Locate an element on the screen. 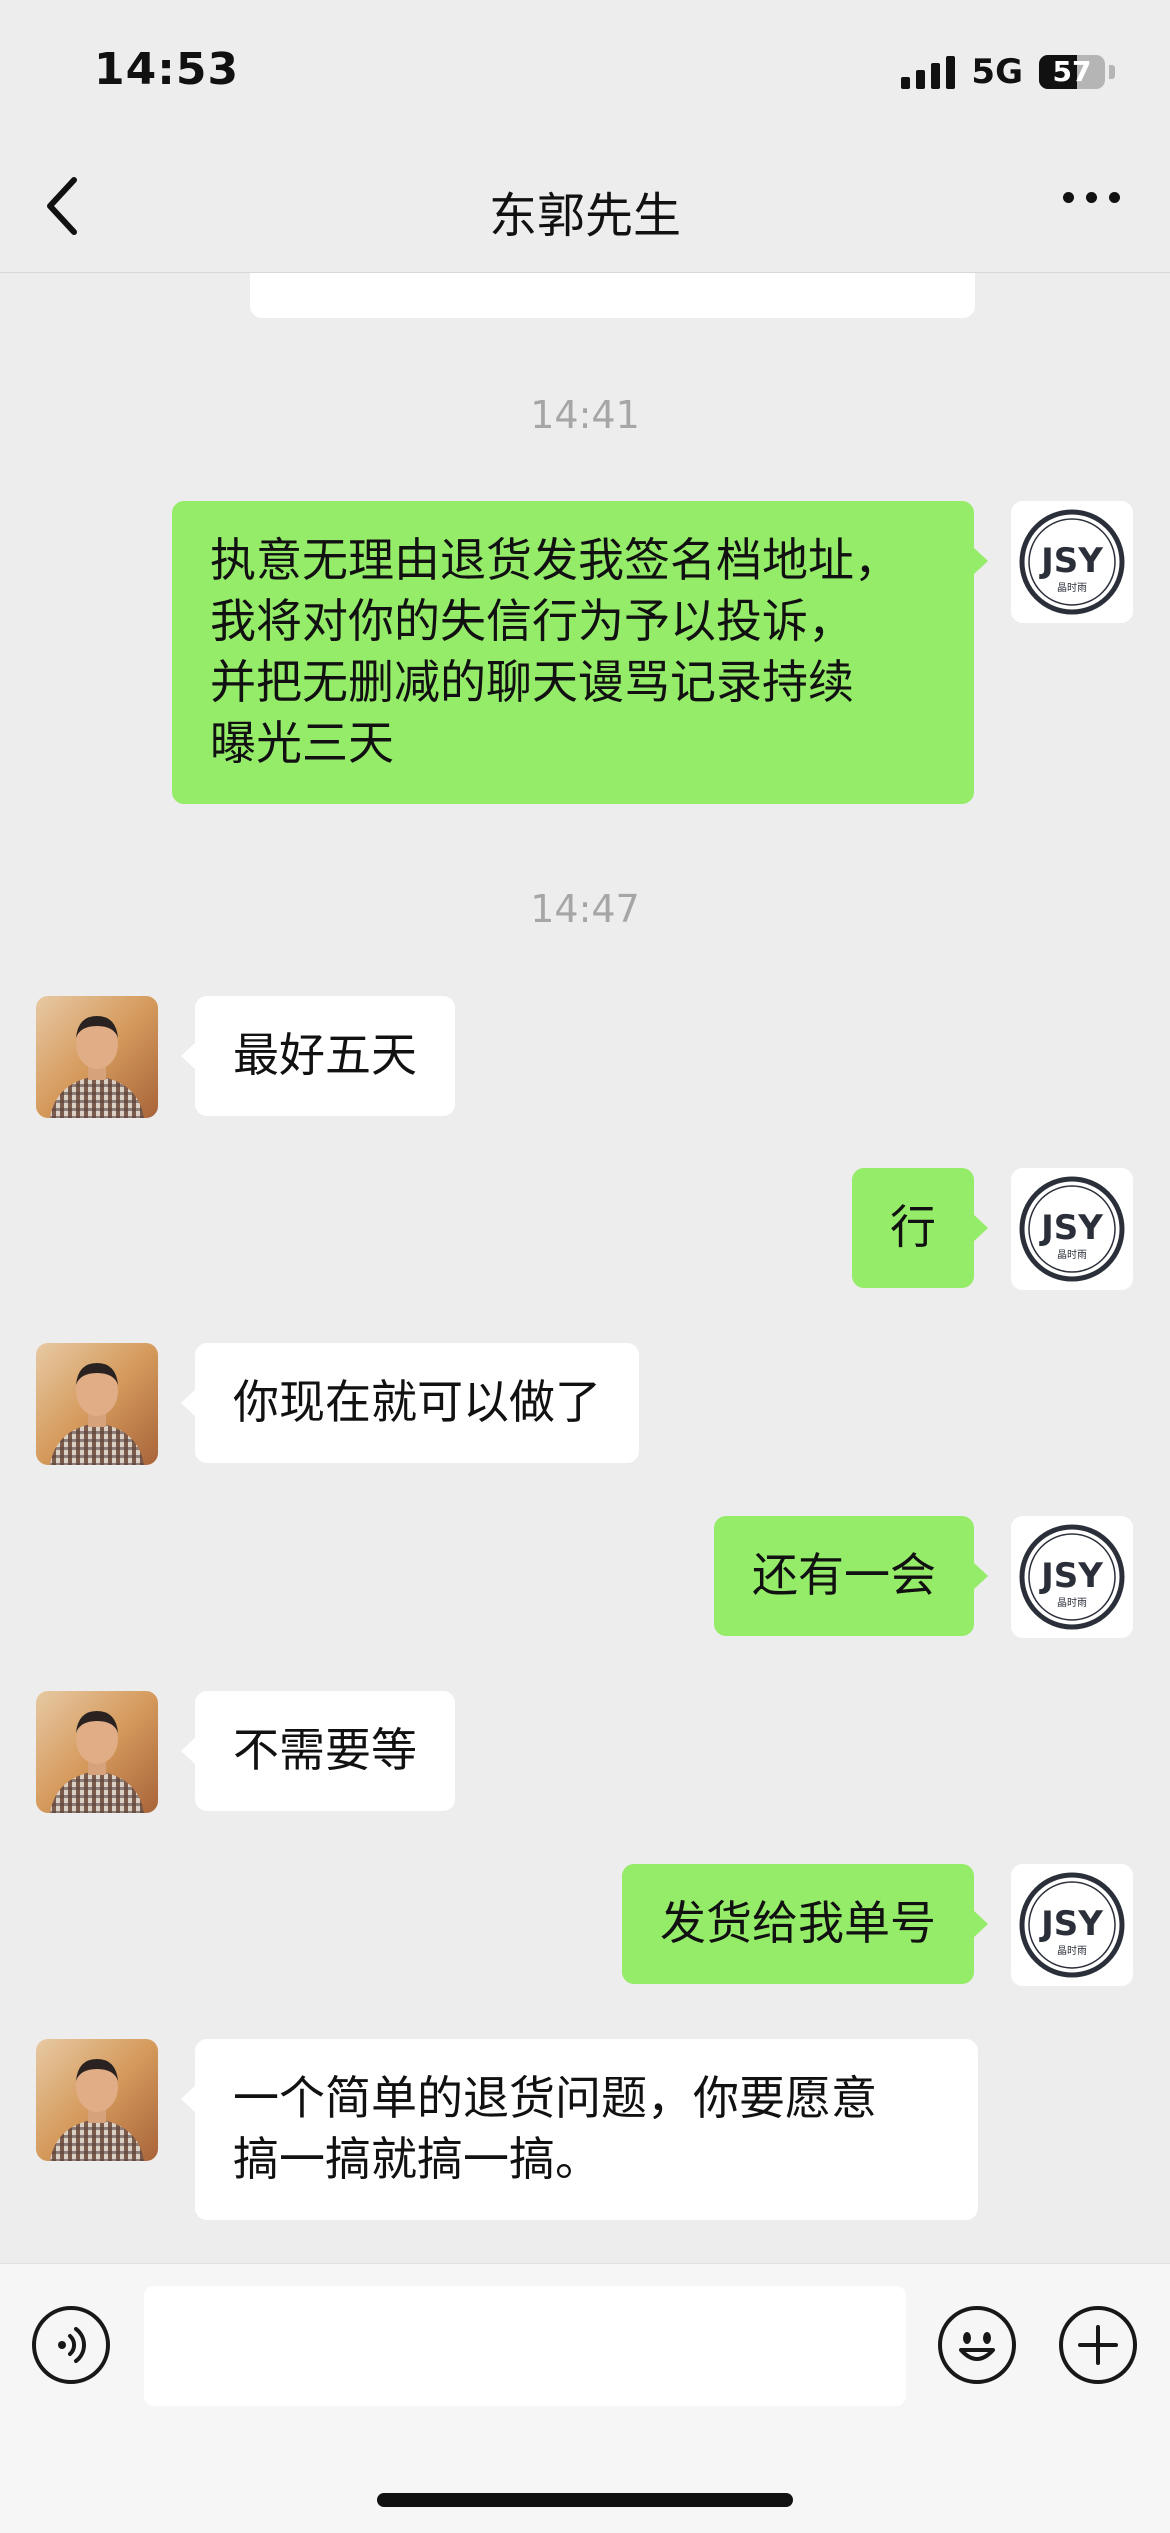  nav-bar: 东郭先生 is located at coordinates (585, 206).